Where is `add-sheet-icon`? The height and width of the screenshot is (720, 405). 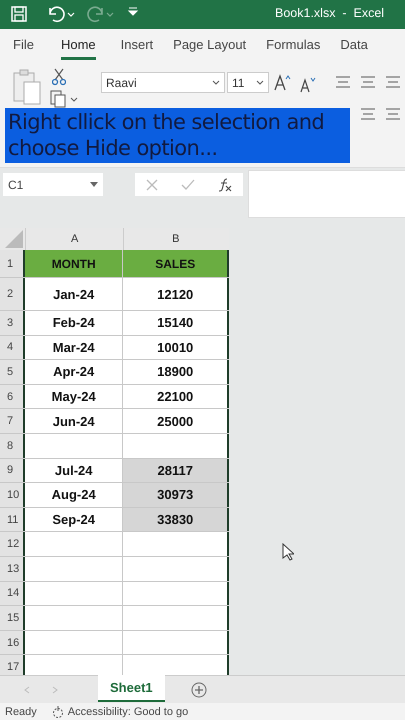 add-sheet-icon is located at coordinates (198, 690).